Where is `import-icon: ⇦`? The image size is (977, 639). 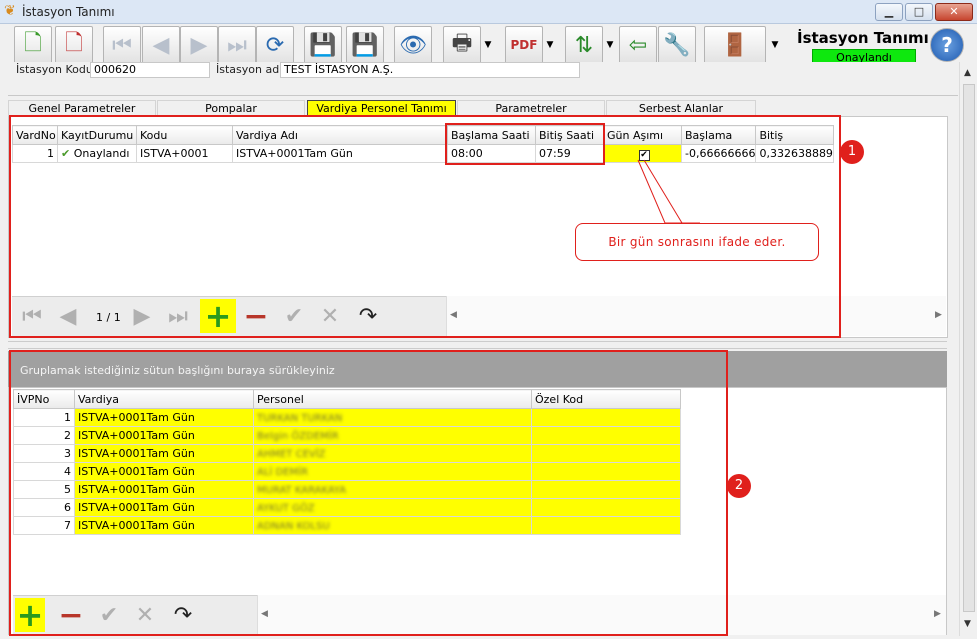
import-icon: ⇦ is located at coordinates (638, 45).